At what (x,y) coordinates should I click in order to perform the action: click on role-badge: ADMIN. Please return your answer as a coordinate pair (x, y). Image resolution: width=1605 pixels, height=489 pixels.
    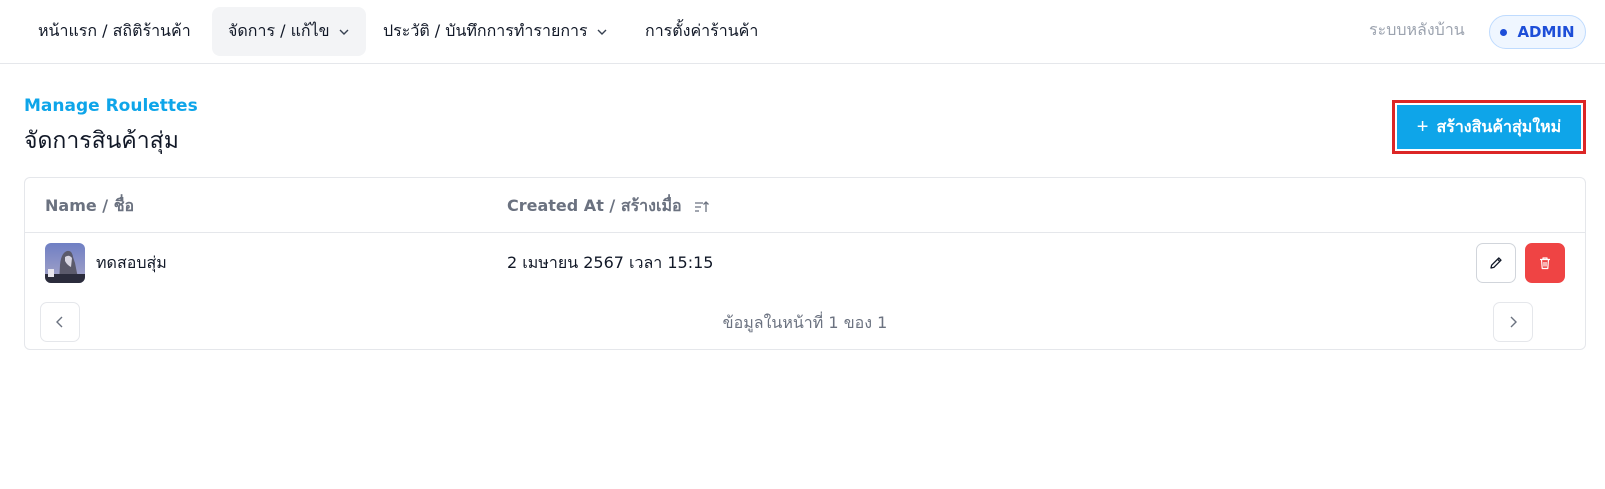
    Looking at the image, I should click on (1537, 32).